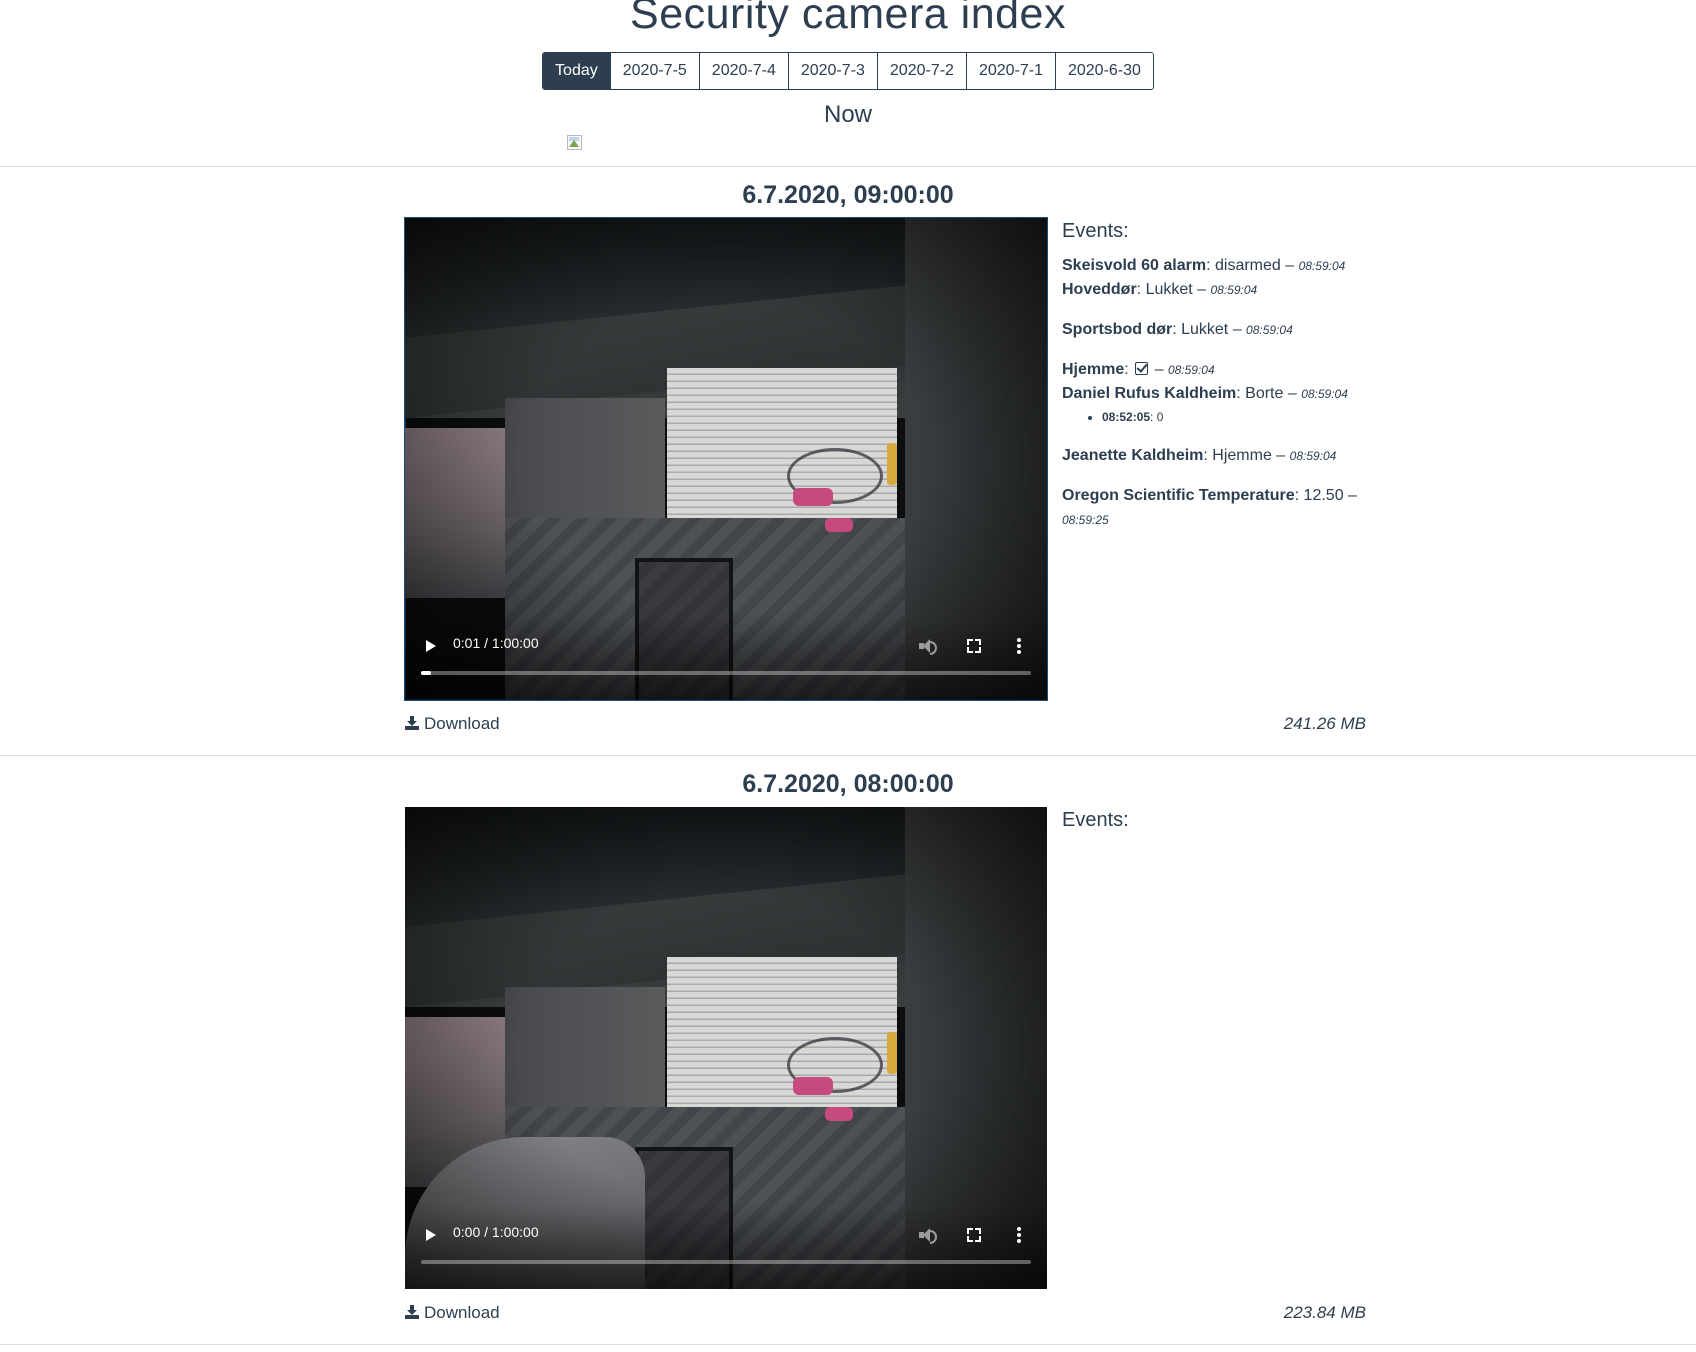  Describe the element at coordinates (1178, 495) in the screenshot. I see `event-name: Oregon Scientific Temperature` at that location.